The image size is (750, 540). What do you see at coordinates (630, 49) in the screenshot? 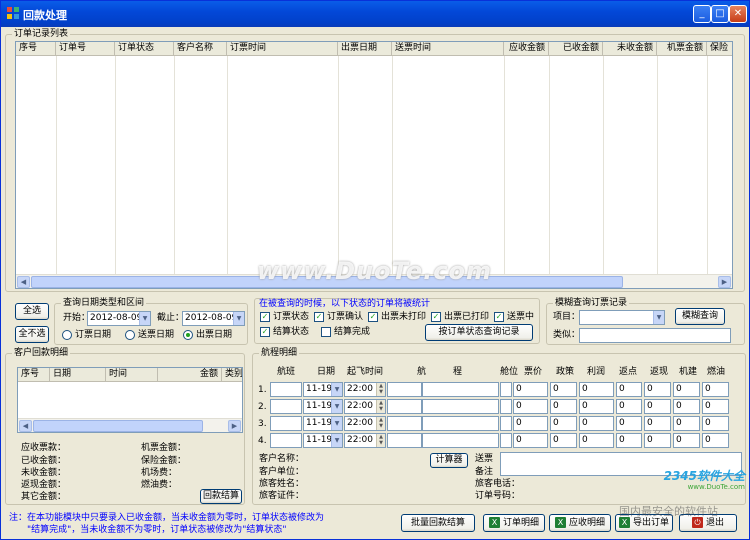
I see `orders-col-header: 未收金额` at bounding box center [630, 49].